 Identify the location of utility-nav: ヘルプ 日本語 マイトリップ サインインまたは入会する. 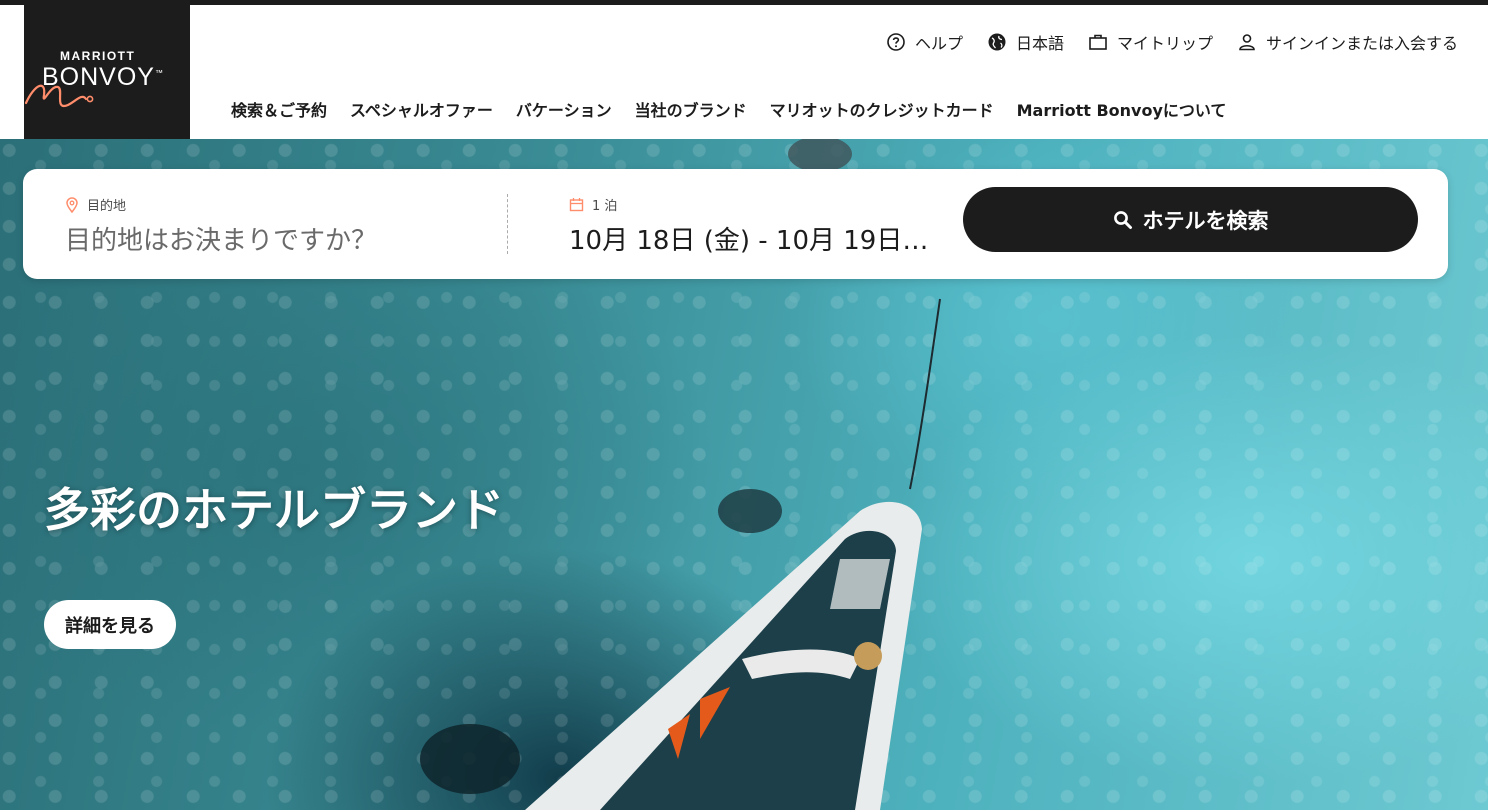
(1172, 42).